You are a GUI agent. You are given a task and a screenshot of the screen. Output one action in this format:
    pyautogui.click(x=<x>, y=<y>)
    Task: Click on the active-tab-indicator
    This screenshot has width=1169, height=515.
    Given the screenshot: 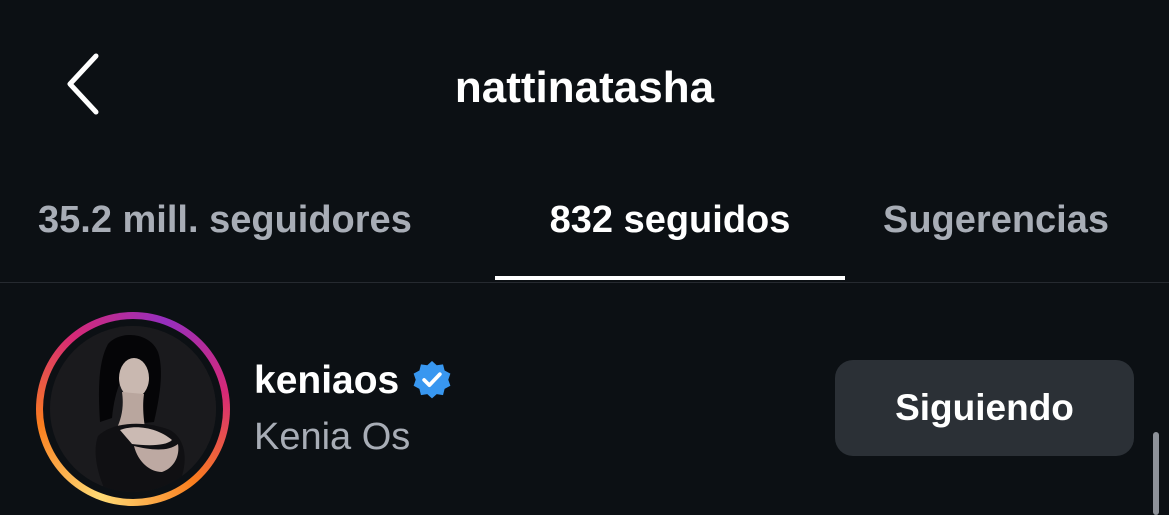 What is the action you would take?
    pyautogui.click(x=670, y=278)
    